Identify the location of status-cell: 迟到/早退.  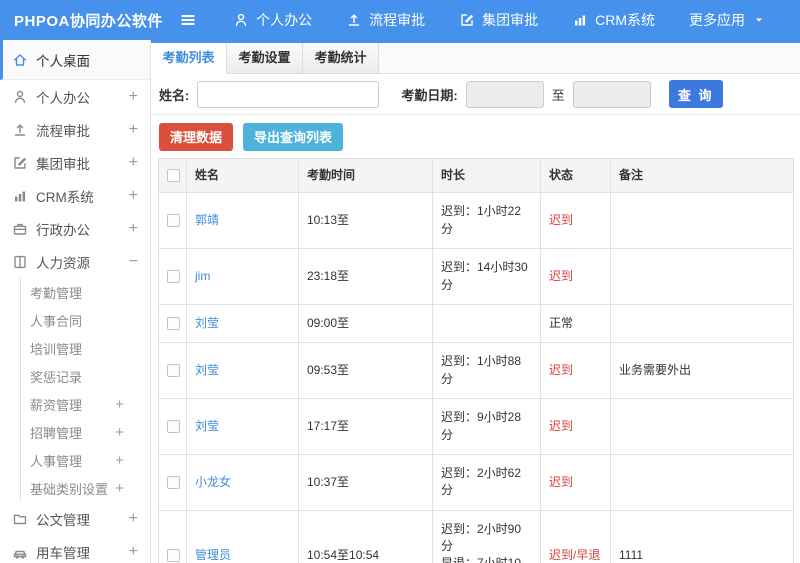
(575, 536).